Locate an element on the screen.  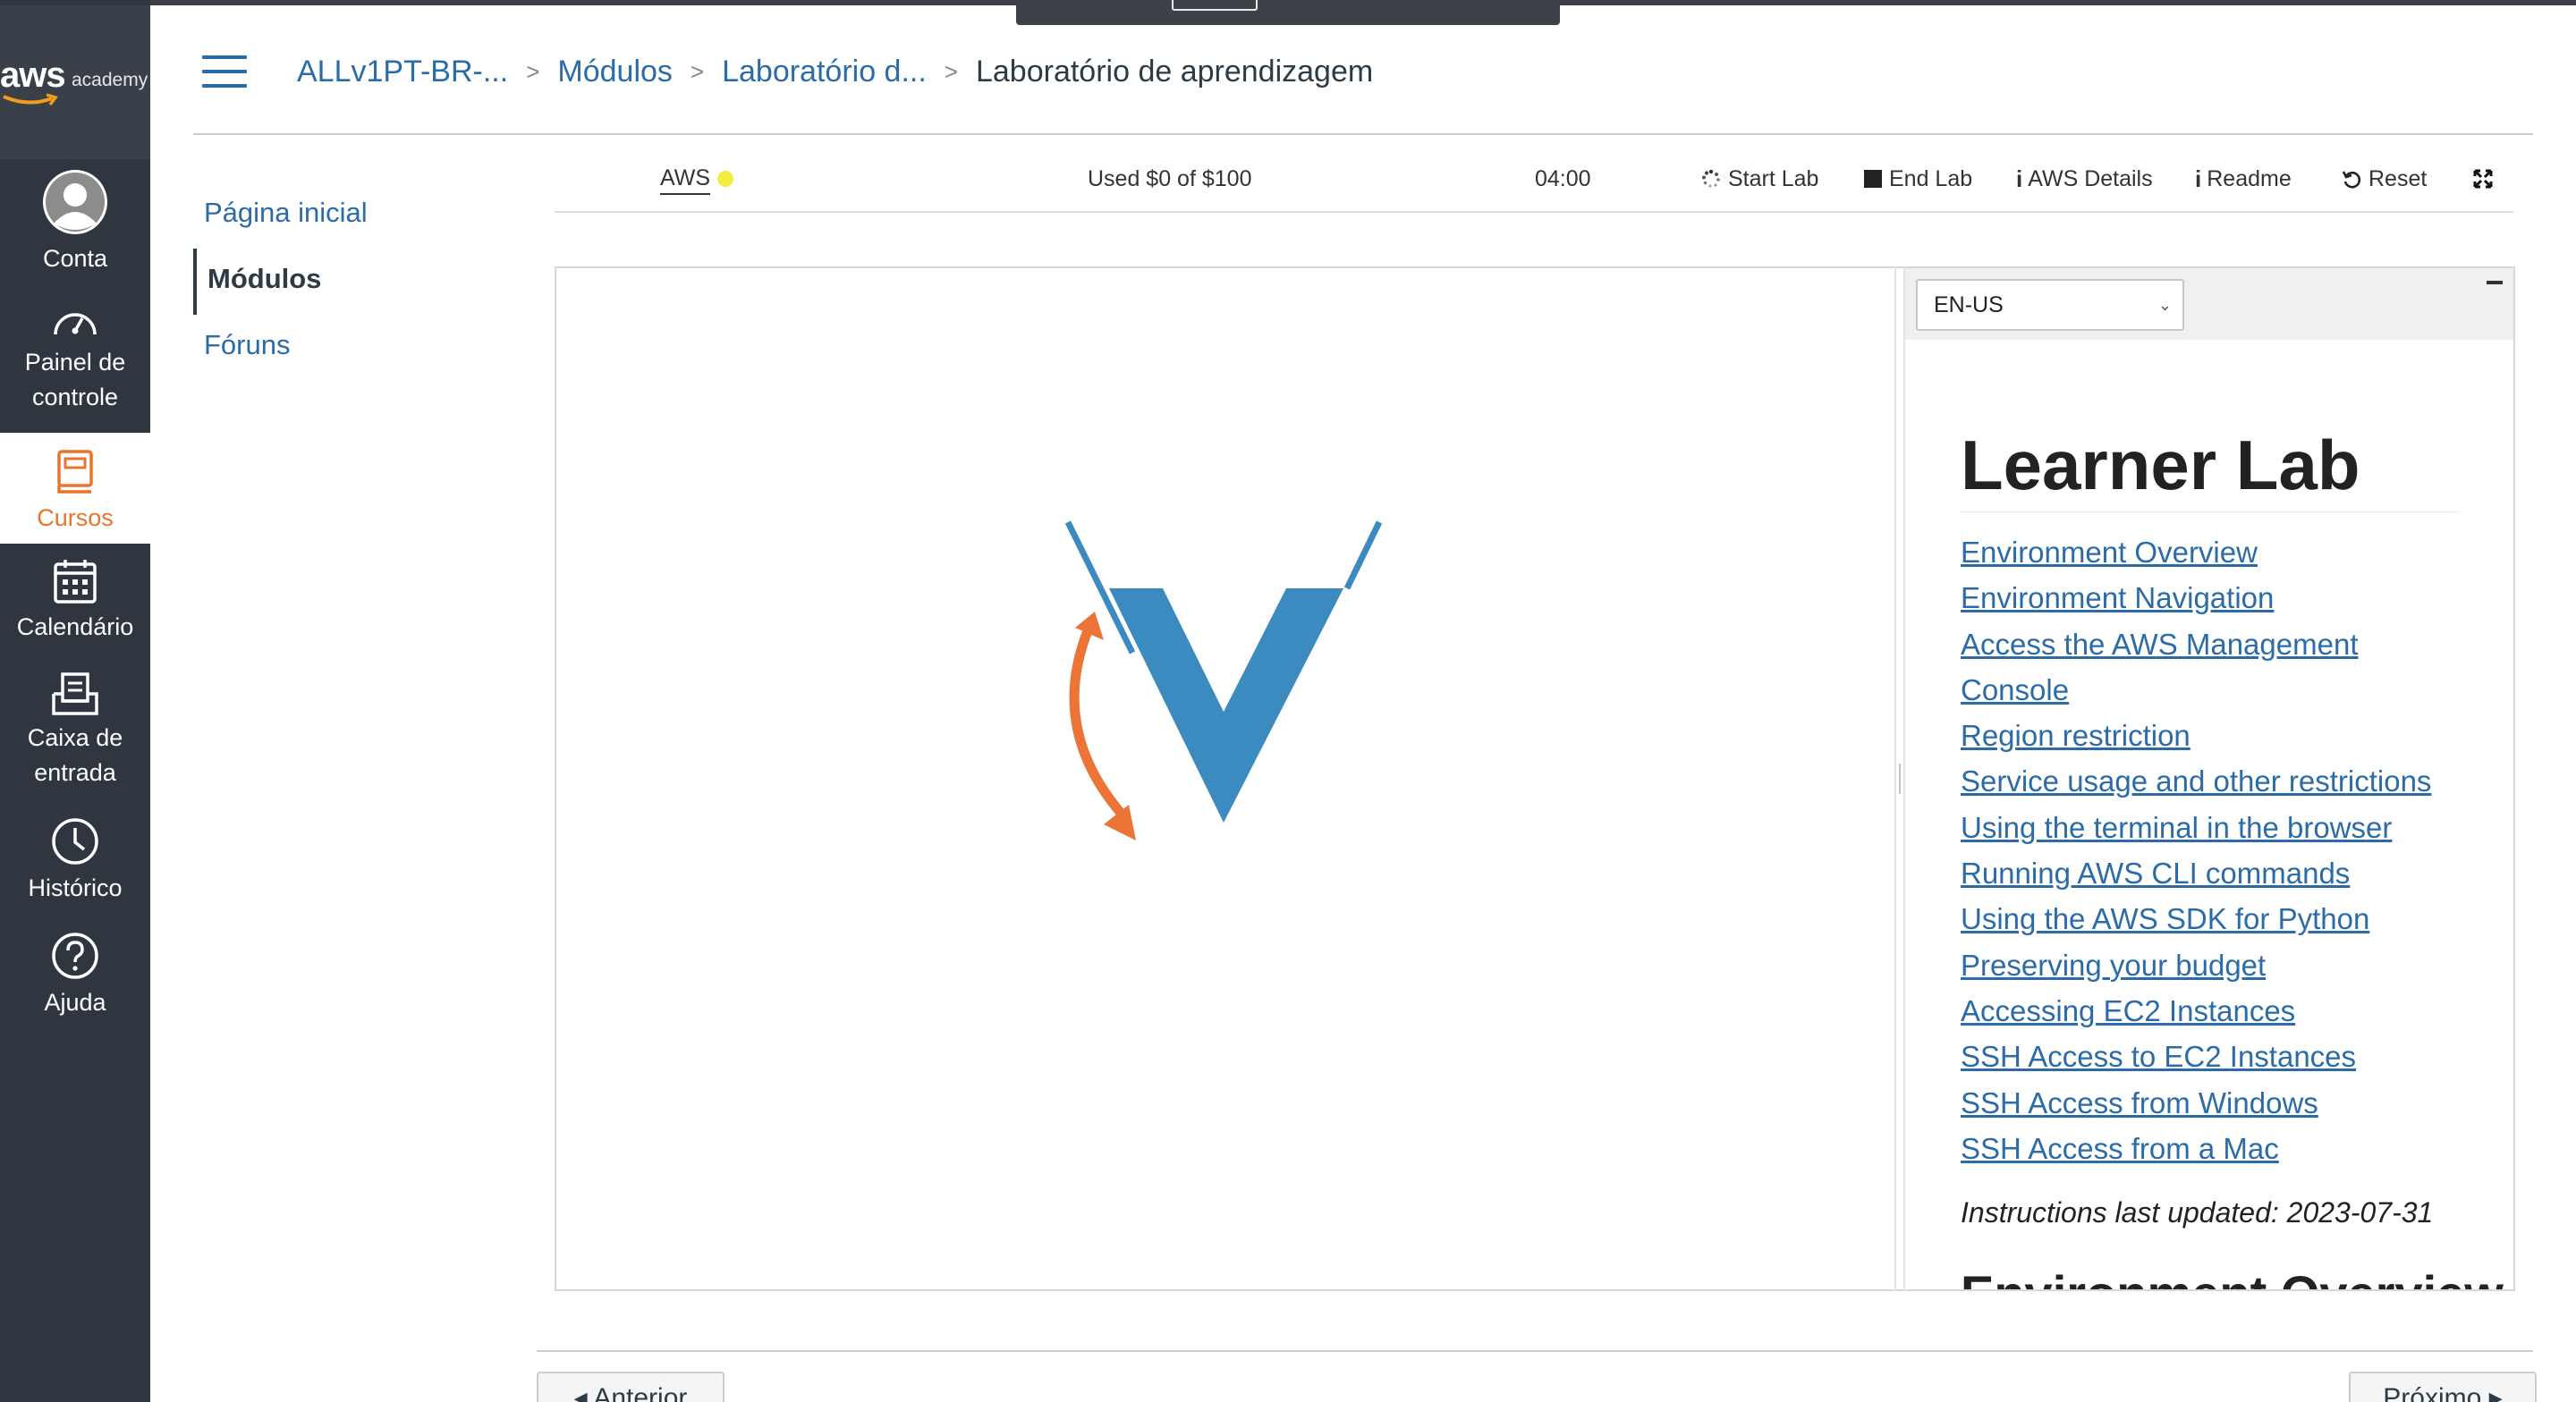
expand-arrows-icon is located at coordinates (2483, 179).